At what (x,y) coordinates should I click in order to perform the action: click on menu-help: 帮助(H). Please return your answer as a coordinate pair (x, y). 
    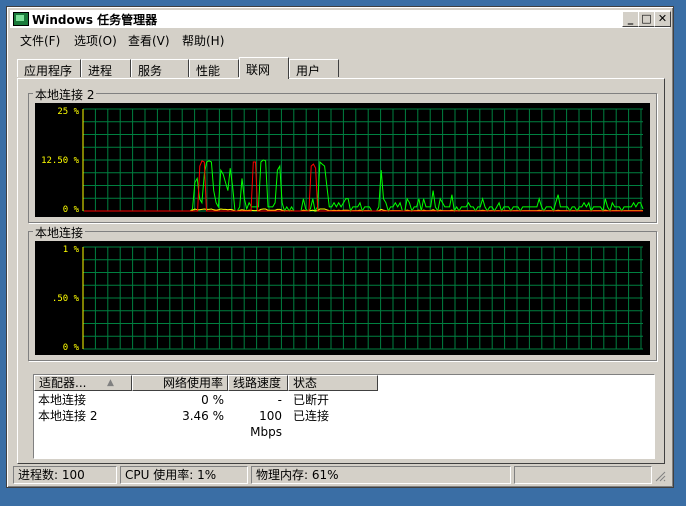
    Looking at the image, I should click on (203, 40).